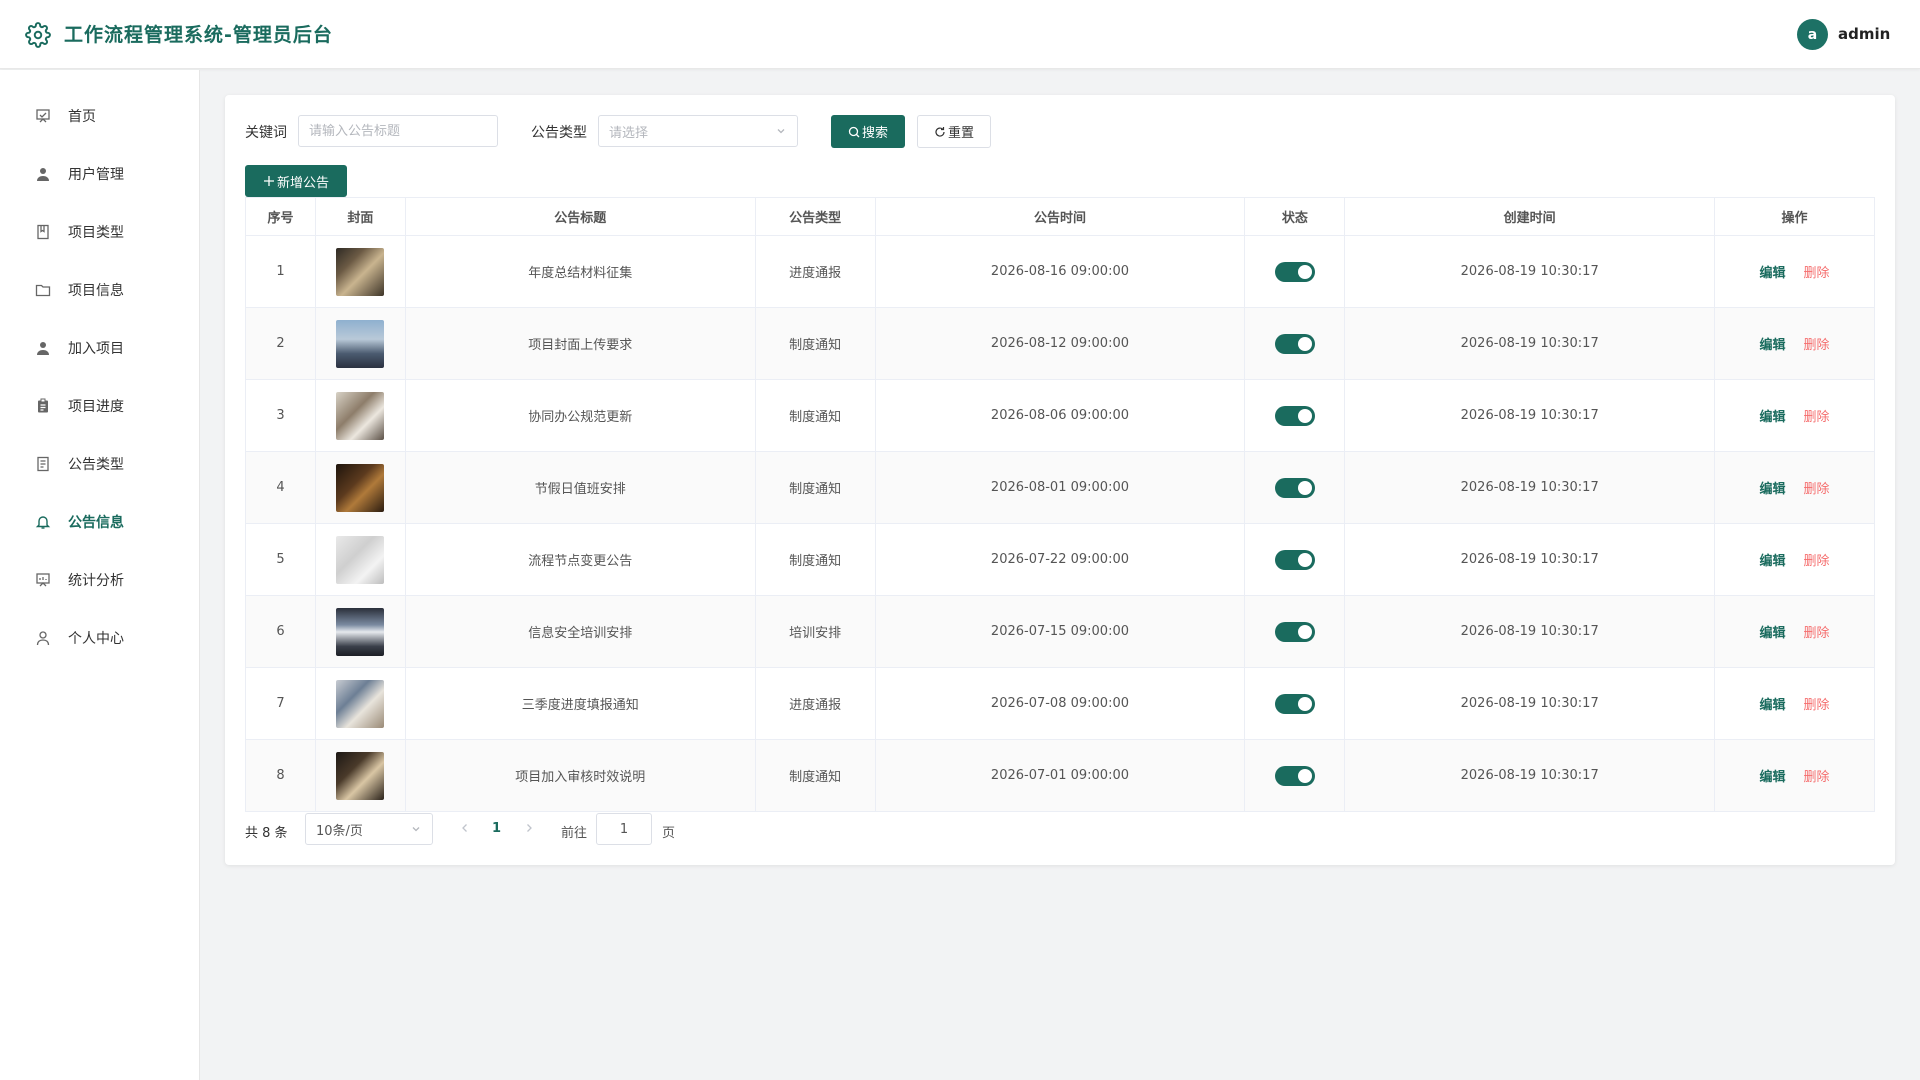 Image resolution: width=1920 pixels, height=1080 pixels. I want to click on chevron-left-icon, so click(465, 828).